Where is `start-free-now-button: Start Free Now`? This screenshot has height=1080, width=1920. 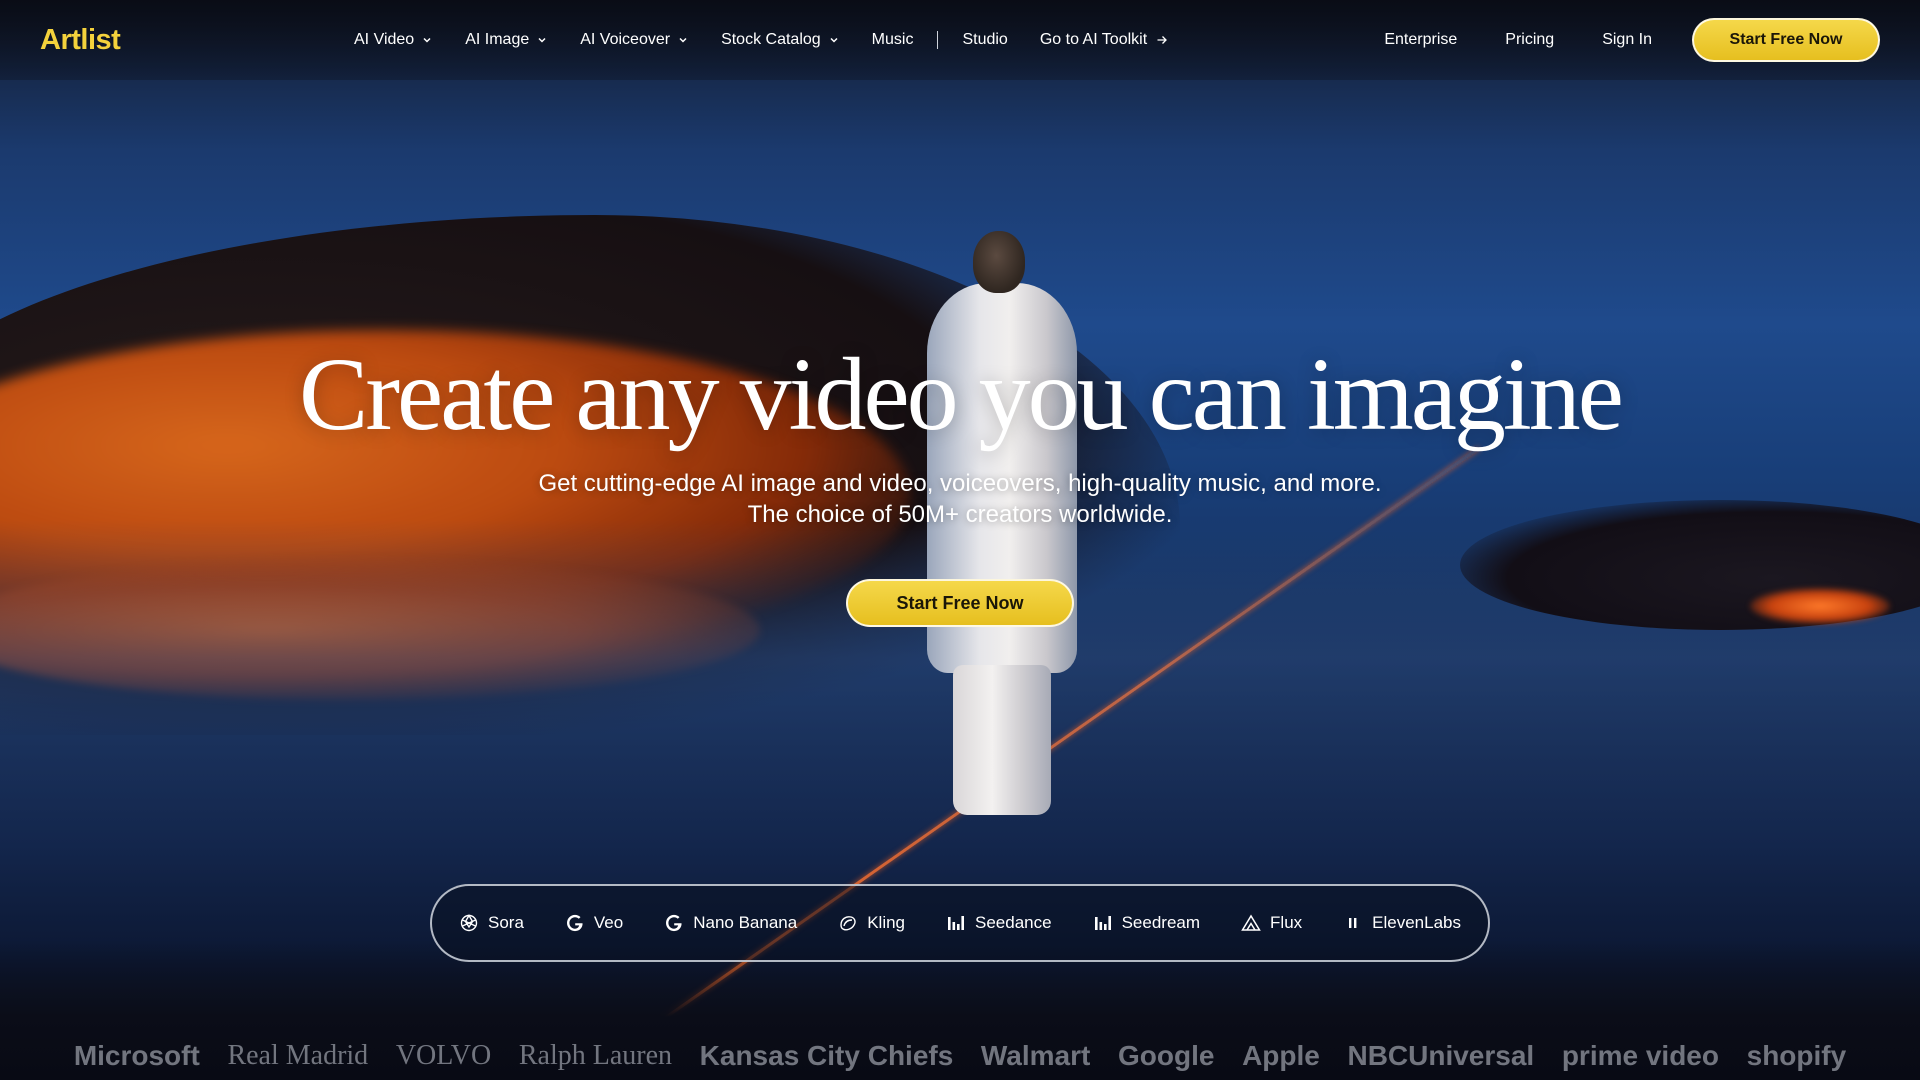
start-free-now-button: Start Free Now is located at coordinates (1786, 40).